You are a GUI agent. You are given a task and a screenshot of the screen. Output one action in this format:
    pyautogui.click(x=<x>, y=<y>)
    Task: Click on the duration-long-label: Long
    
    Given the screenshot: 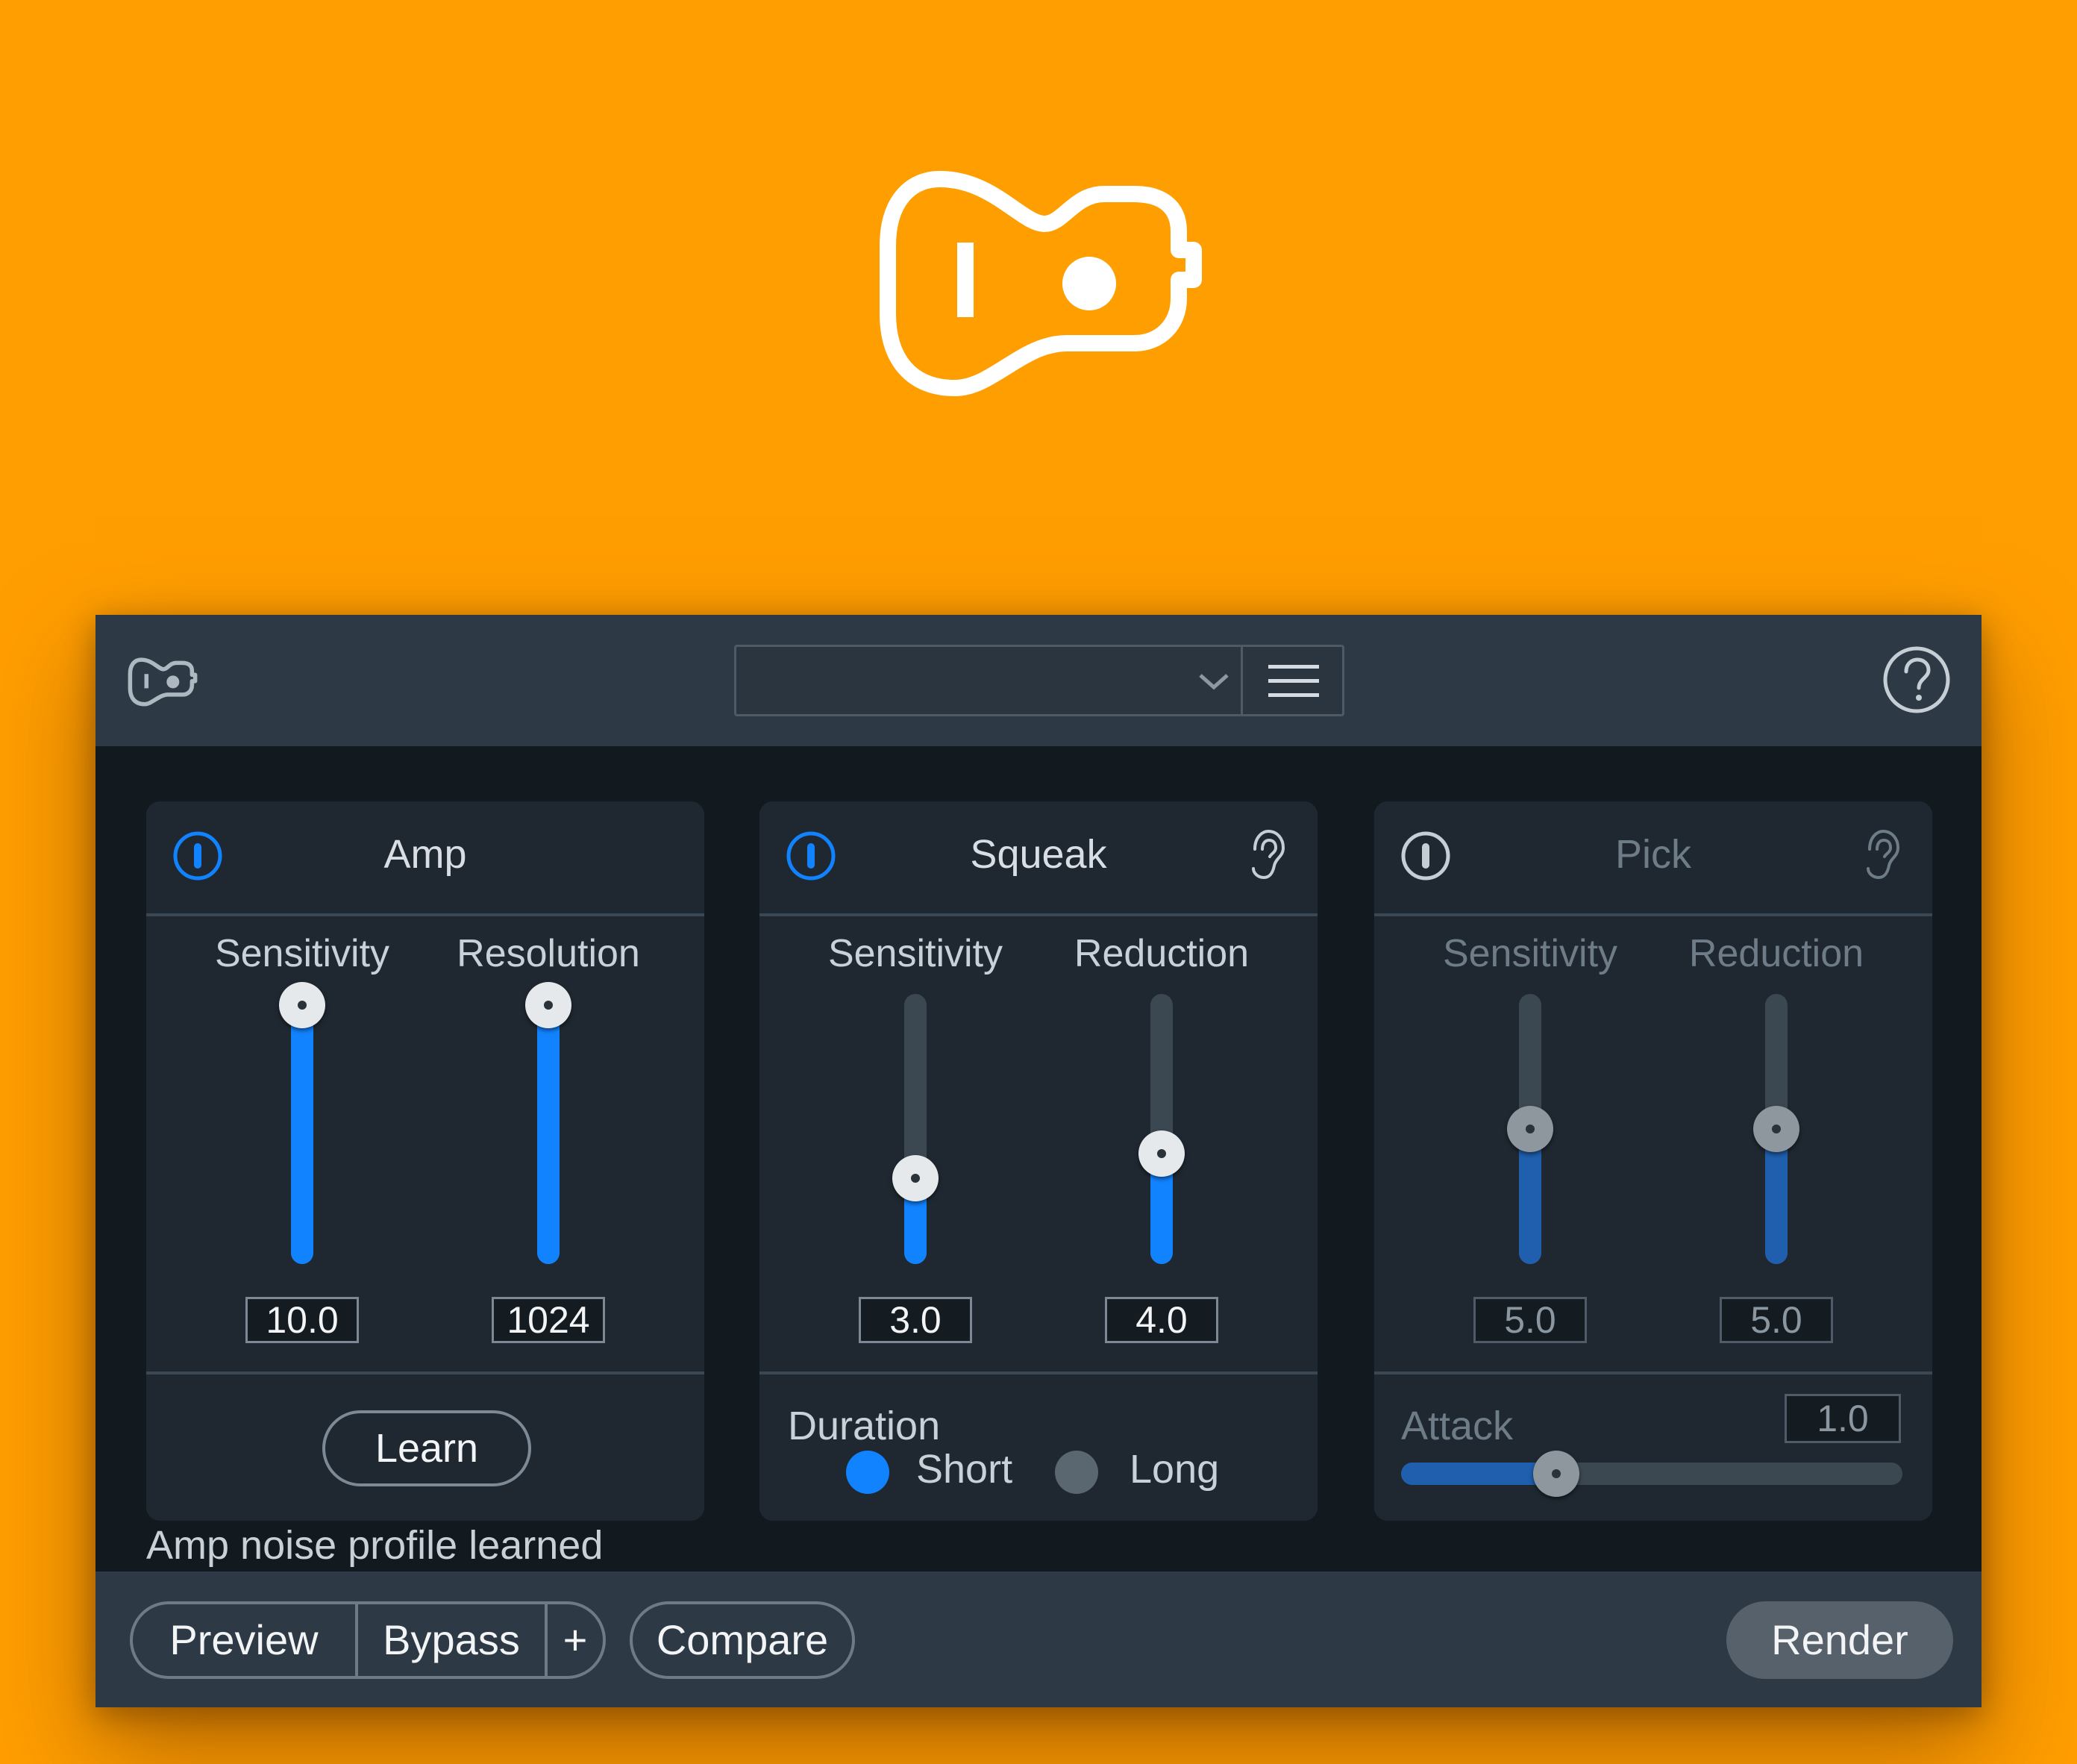 What is the action you would take?
    pyautogui.click(x=1174, y=1469)
    